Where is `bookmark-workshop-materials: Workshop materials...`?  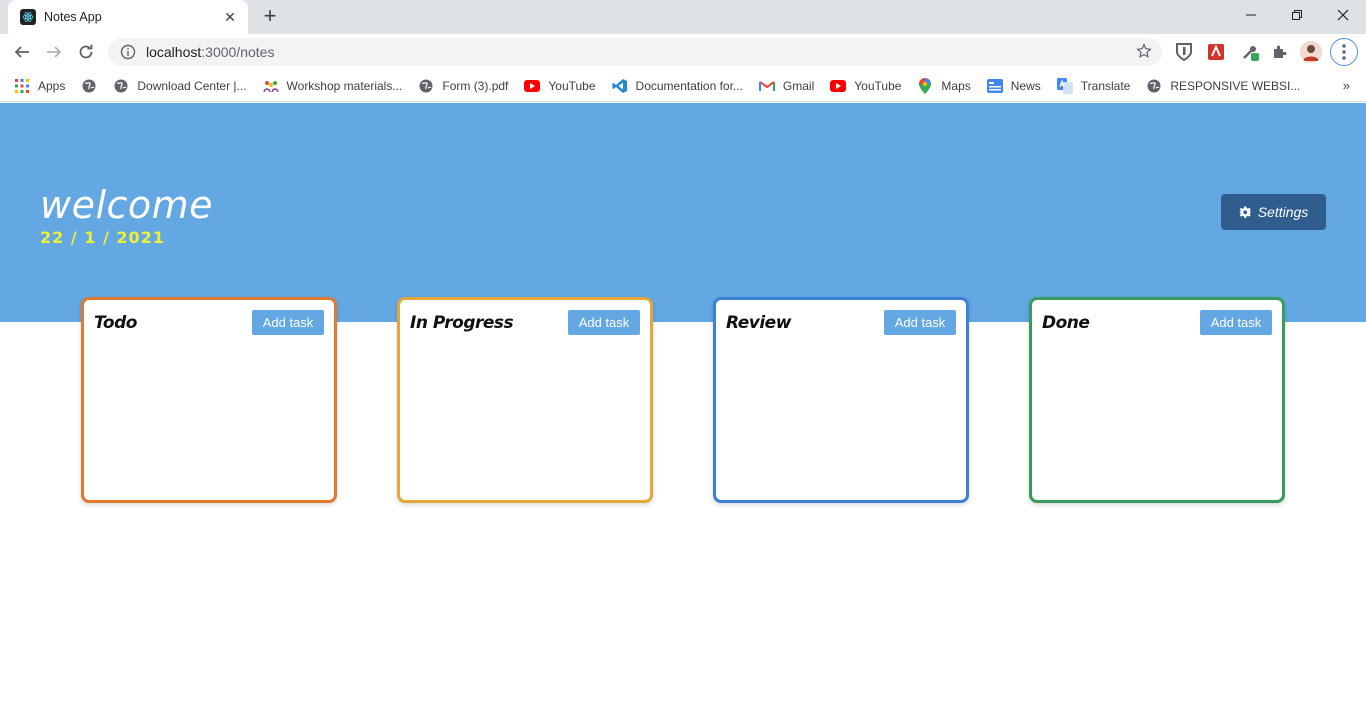 bookmark-workshop-materials: Workshop materials... is located at coordinates (332, 86).